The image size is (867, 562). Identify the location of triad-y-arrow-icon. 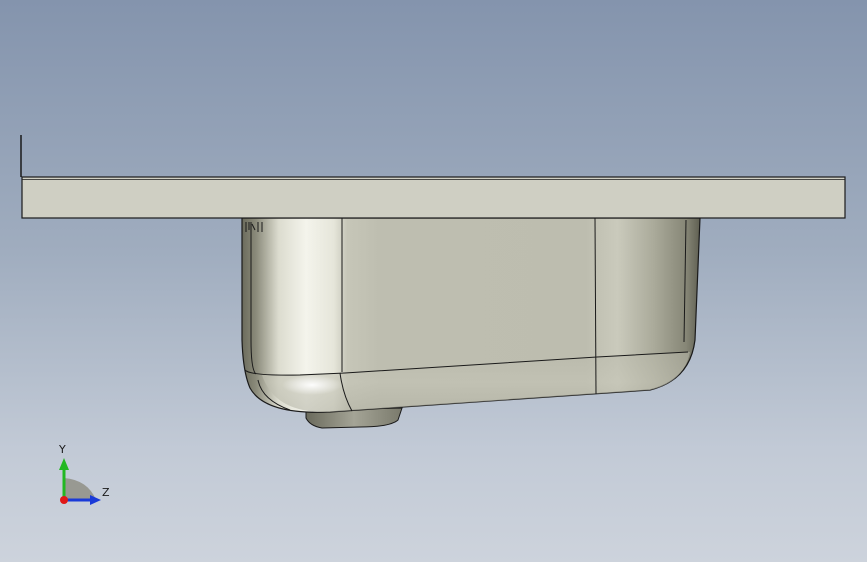
(64, 464).